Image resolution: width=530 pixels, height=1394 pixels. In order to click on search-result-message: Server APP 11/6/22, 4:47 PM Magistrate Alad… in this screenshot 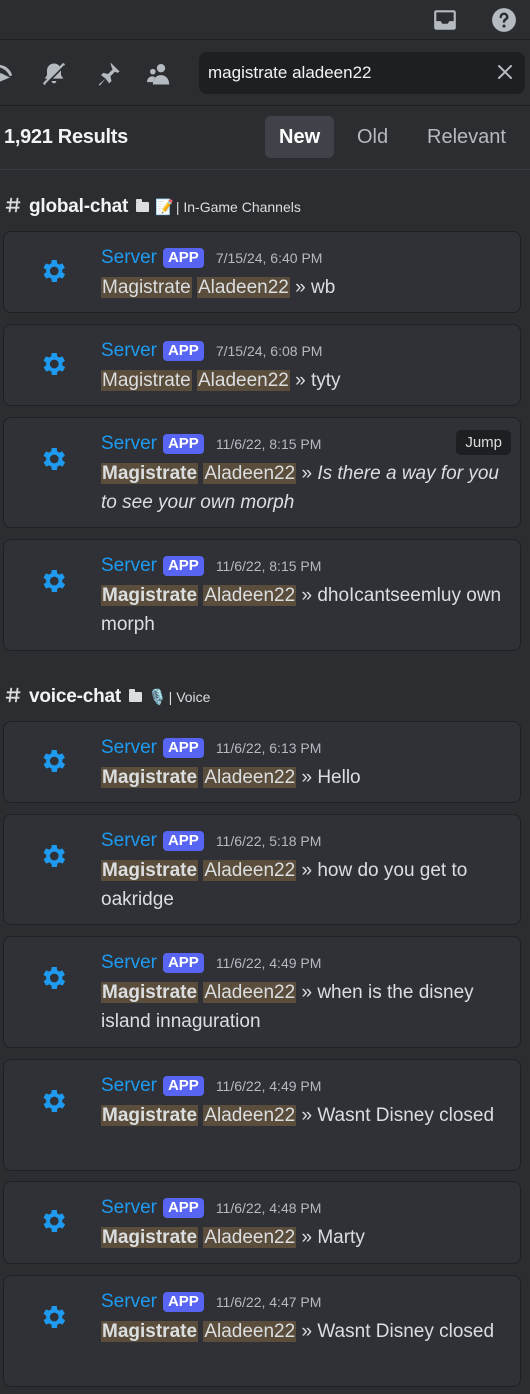, I will do `click(262, 1331)`.